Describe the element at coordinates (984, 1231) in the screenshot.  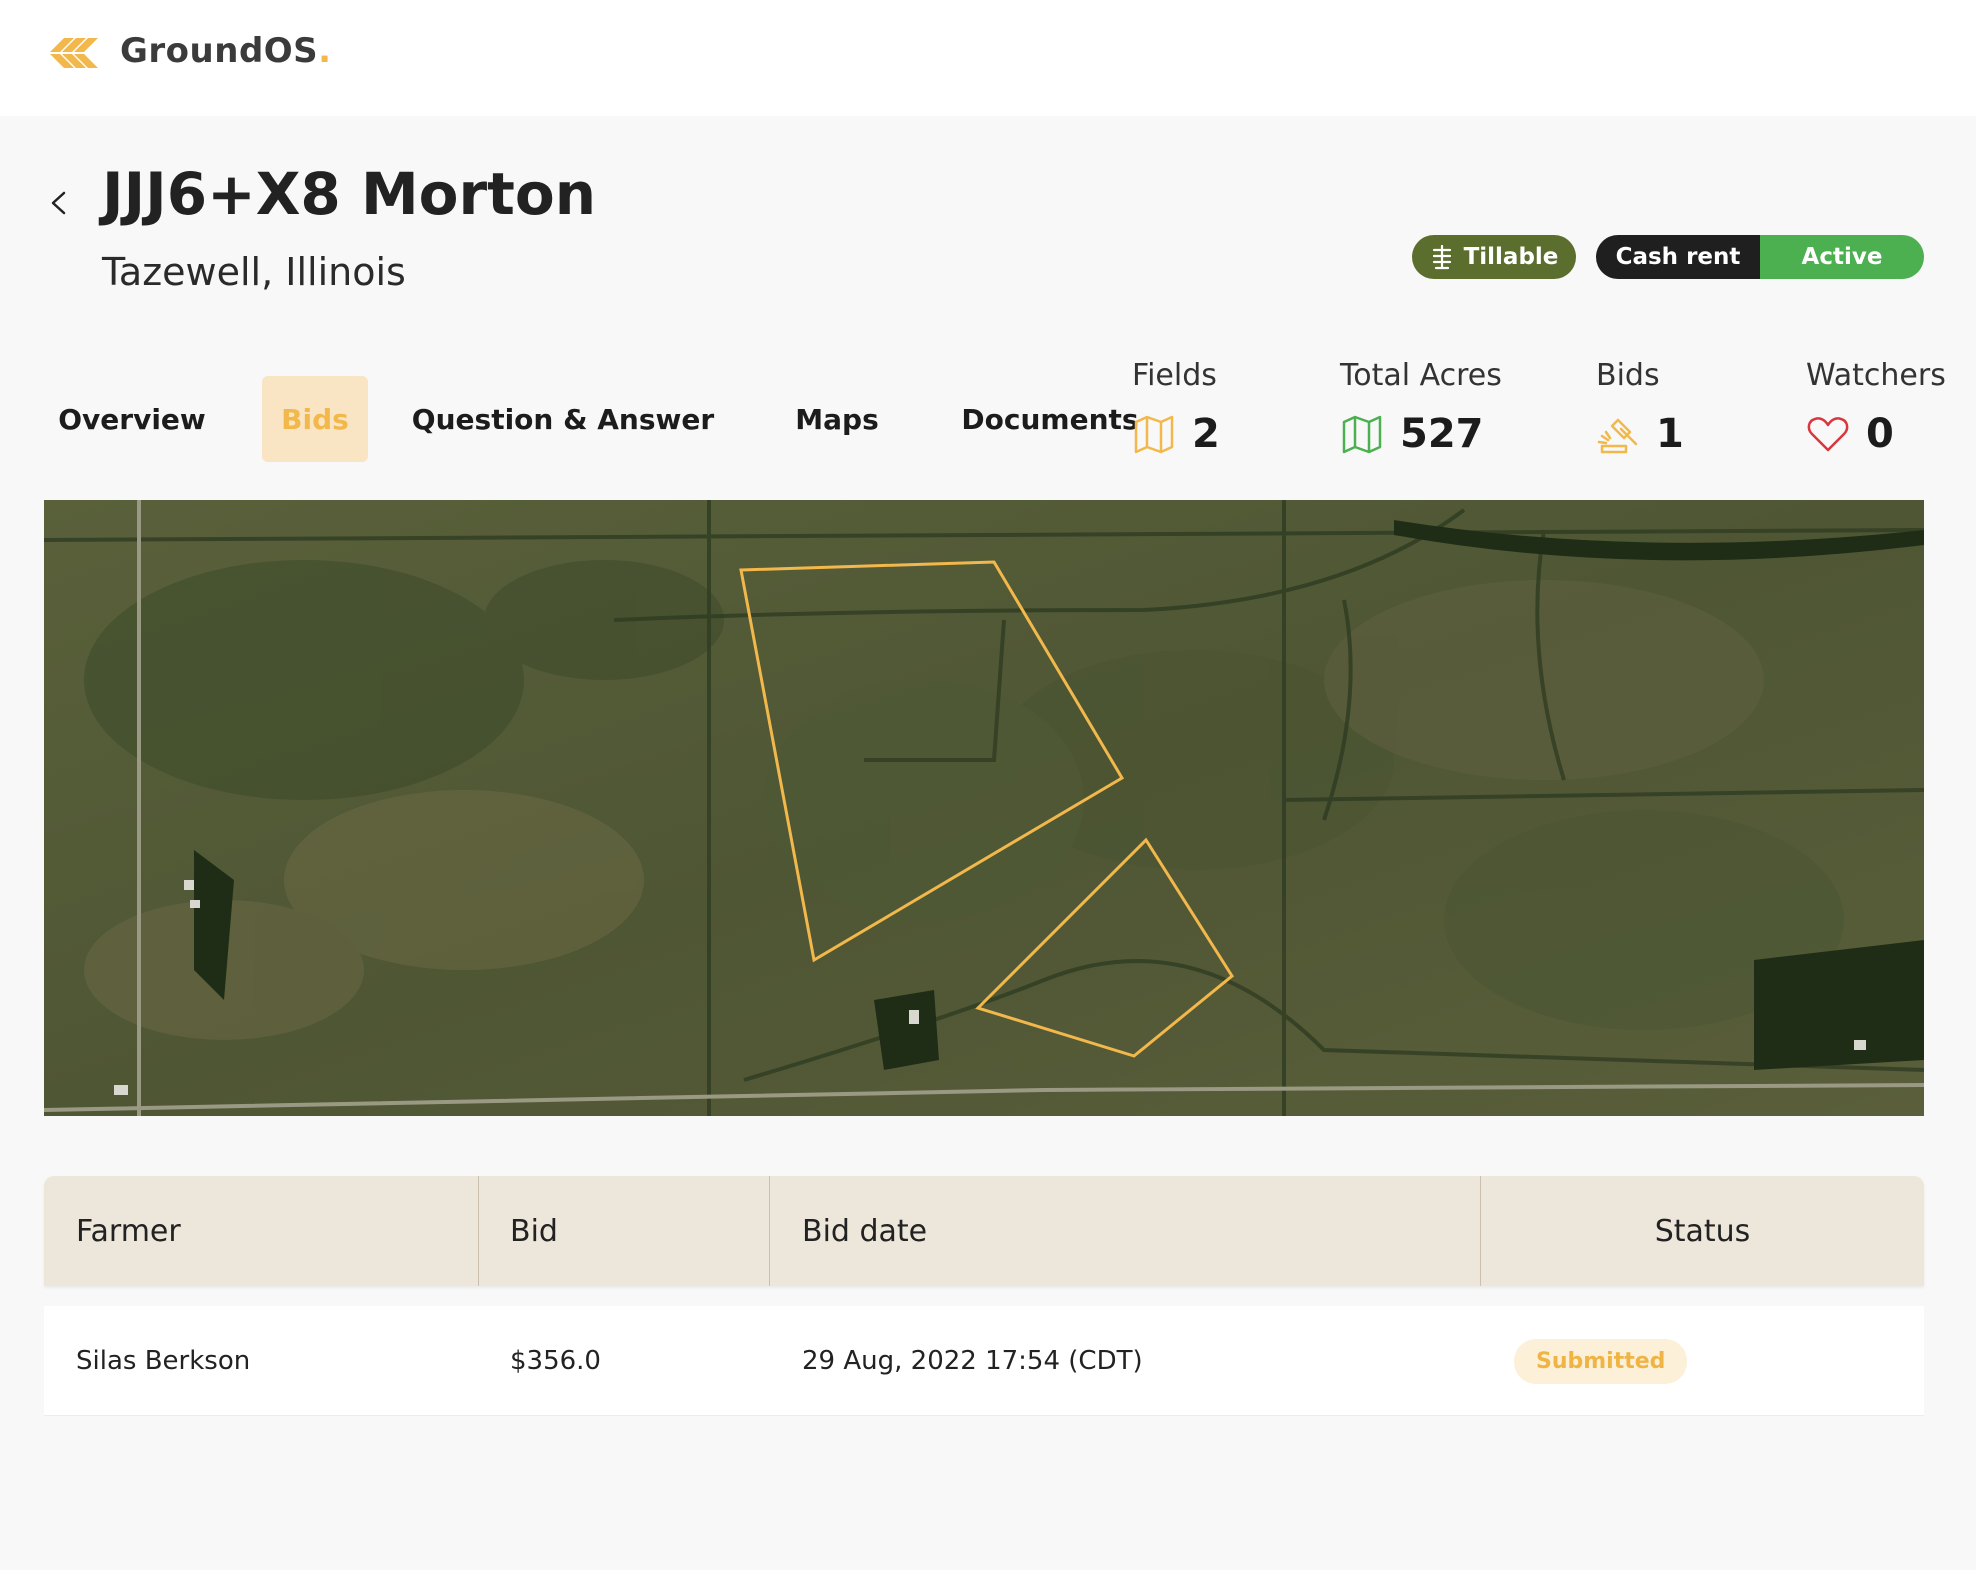
I see `table-header: Farmer Bid Bid date Status` at that location.